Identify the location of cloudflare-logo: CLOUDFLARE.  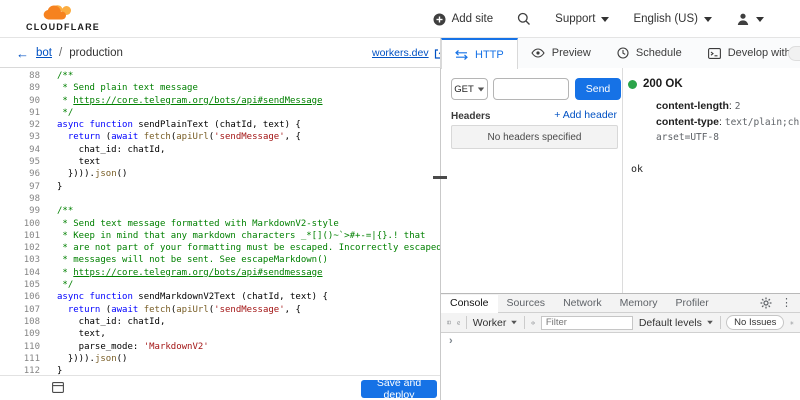
(62, 19).